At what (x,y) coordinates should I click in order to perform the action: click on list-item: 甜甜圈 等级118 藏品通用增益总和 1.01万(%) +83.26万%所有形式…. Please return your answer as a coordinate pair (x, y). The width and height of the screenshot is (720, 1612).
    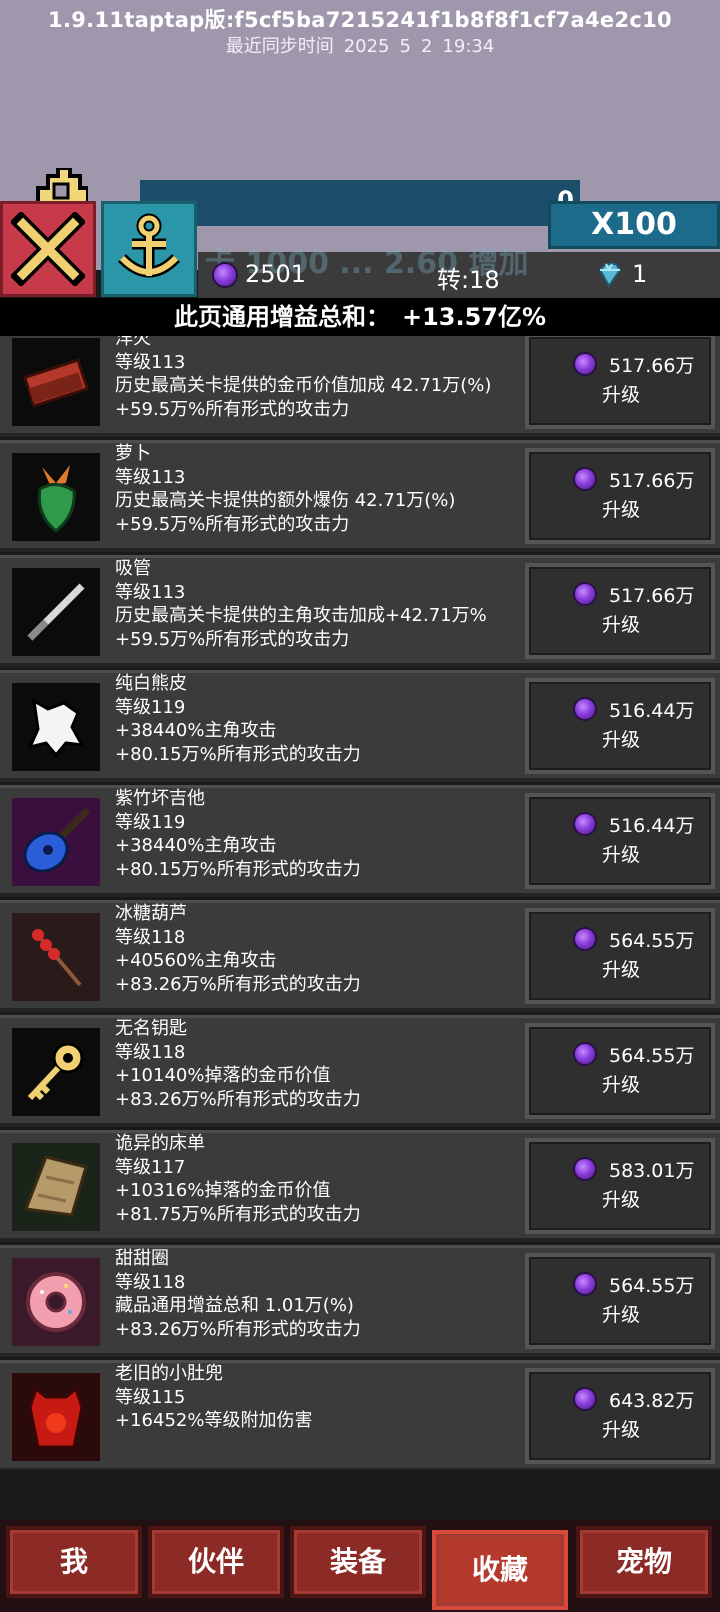
    Looking at the image, I should click on (360, 1301).